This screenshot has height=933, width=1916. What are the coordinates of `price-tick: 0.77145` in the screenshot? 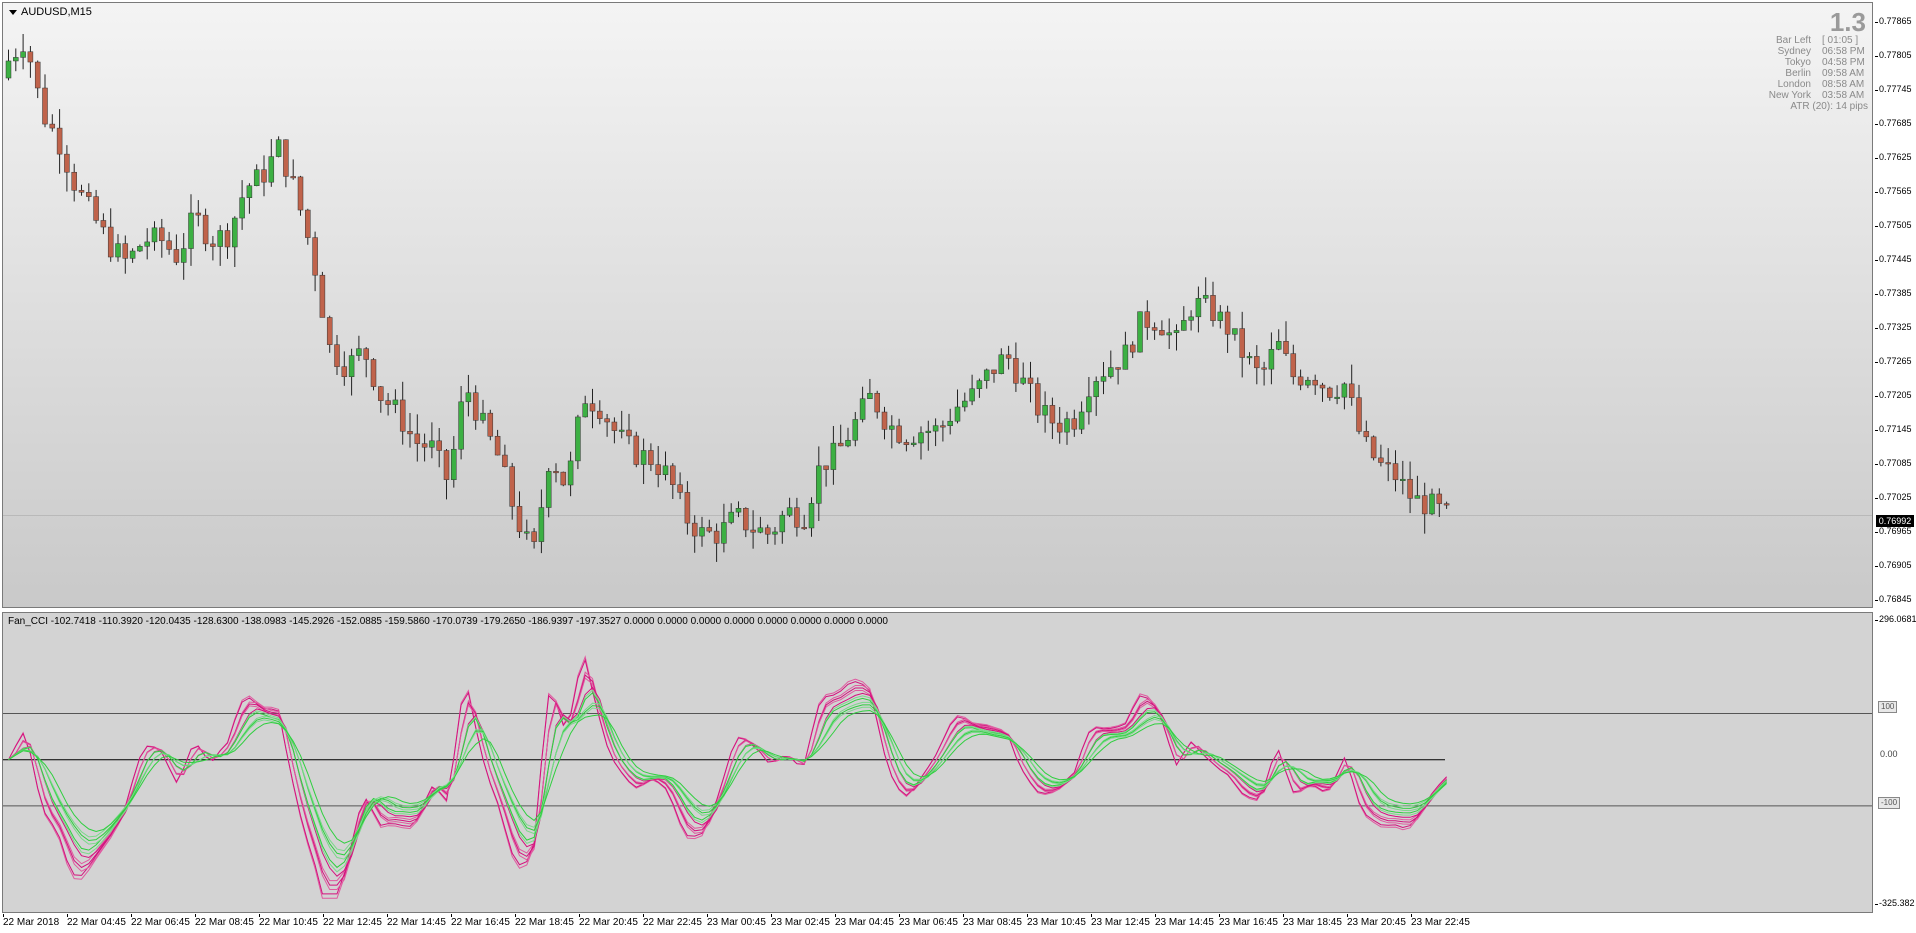 It's located at (1893, 429).